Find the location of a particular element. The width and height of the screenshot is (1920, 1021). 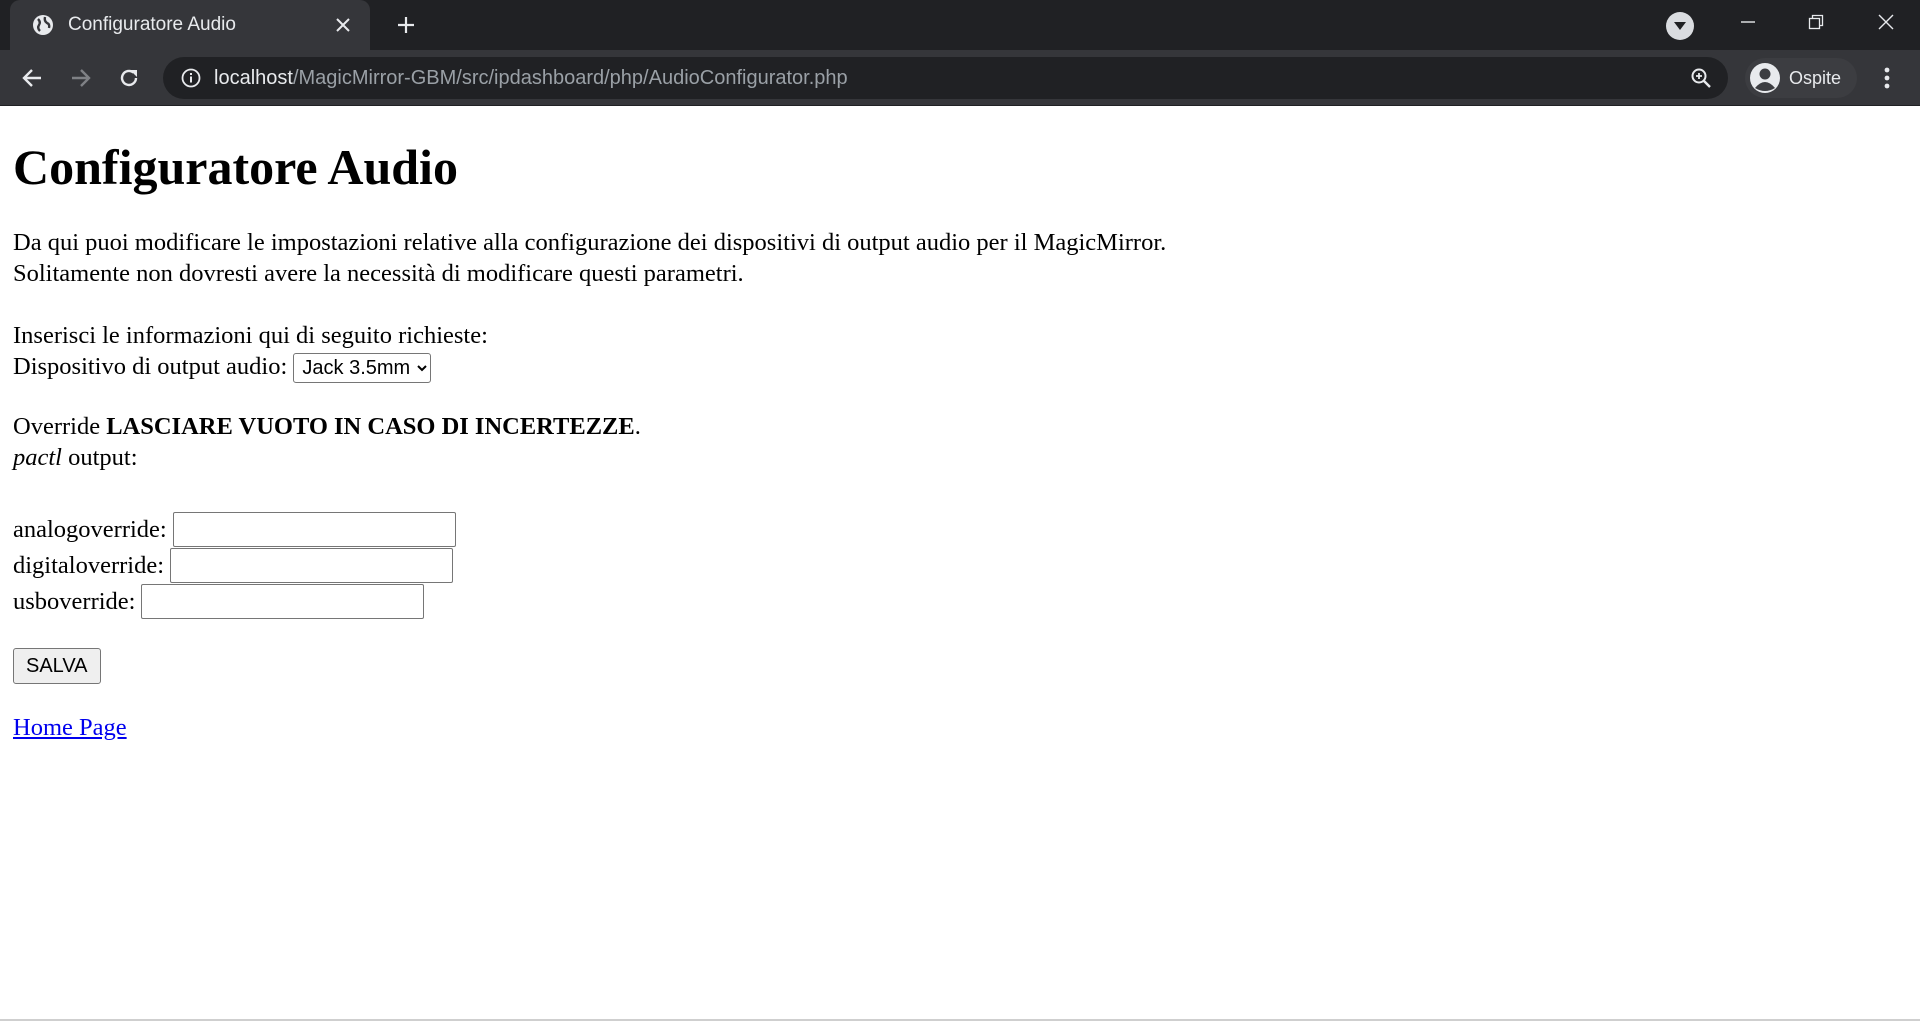

url-host: localhost is located at coordinates (253, 77).